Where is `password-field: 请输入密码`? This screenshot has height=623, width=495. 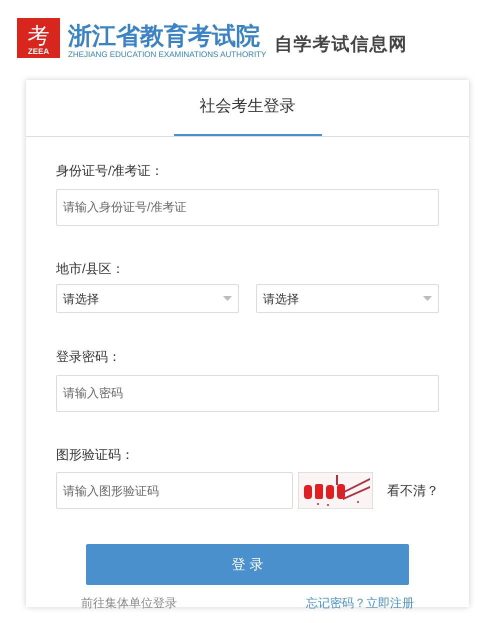
password-field: 请输入密码 is located at coordinates (247, 393).